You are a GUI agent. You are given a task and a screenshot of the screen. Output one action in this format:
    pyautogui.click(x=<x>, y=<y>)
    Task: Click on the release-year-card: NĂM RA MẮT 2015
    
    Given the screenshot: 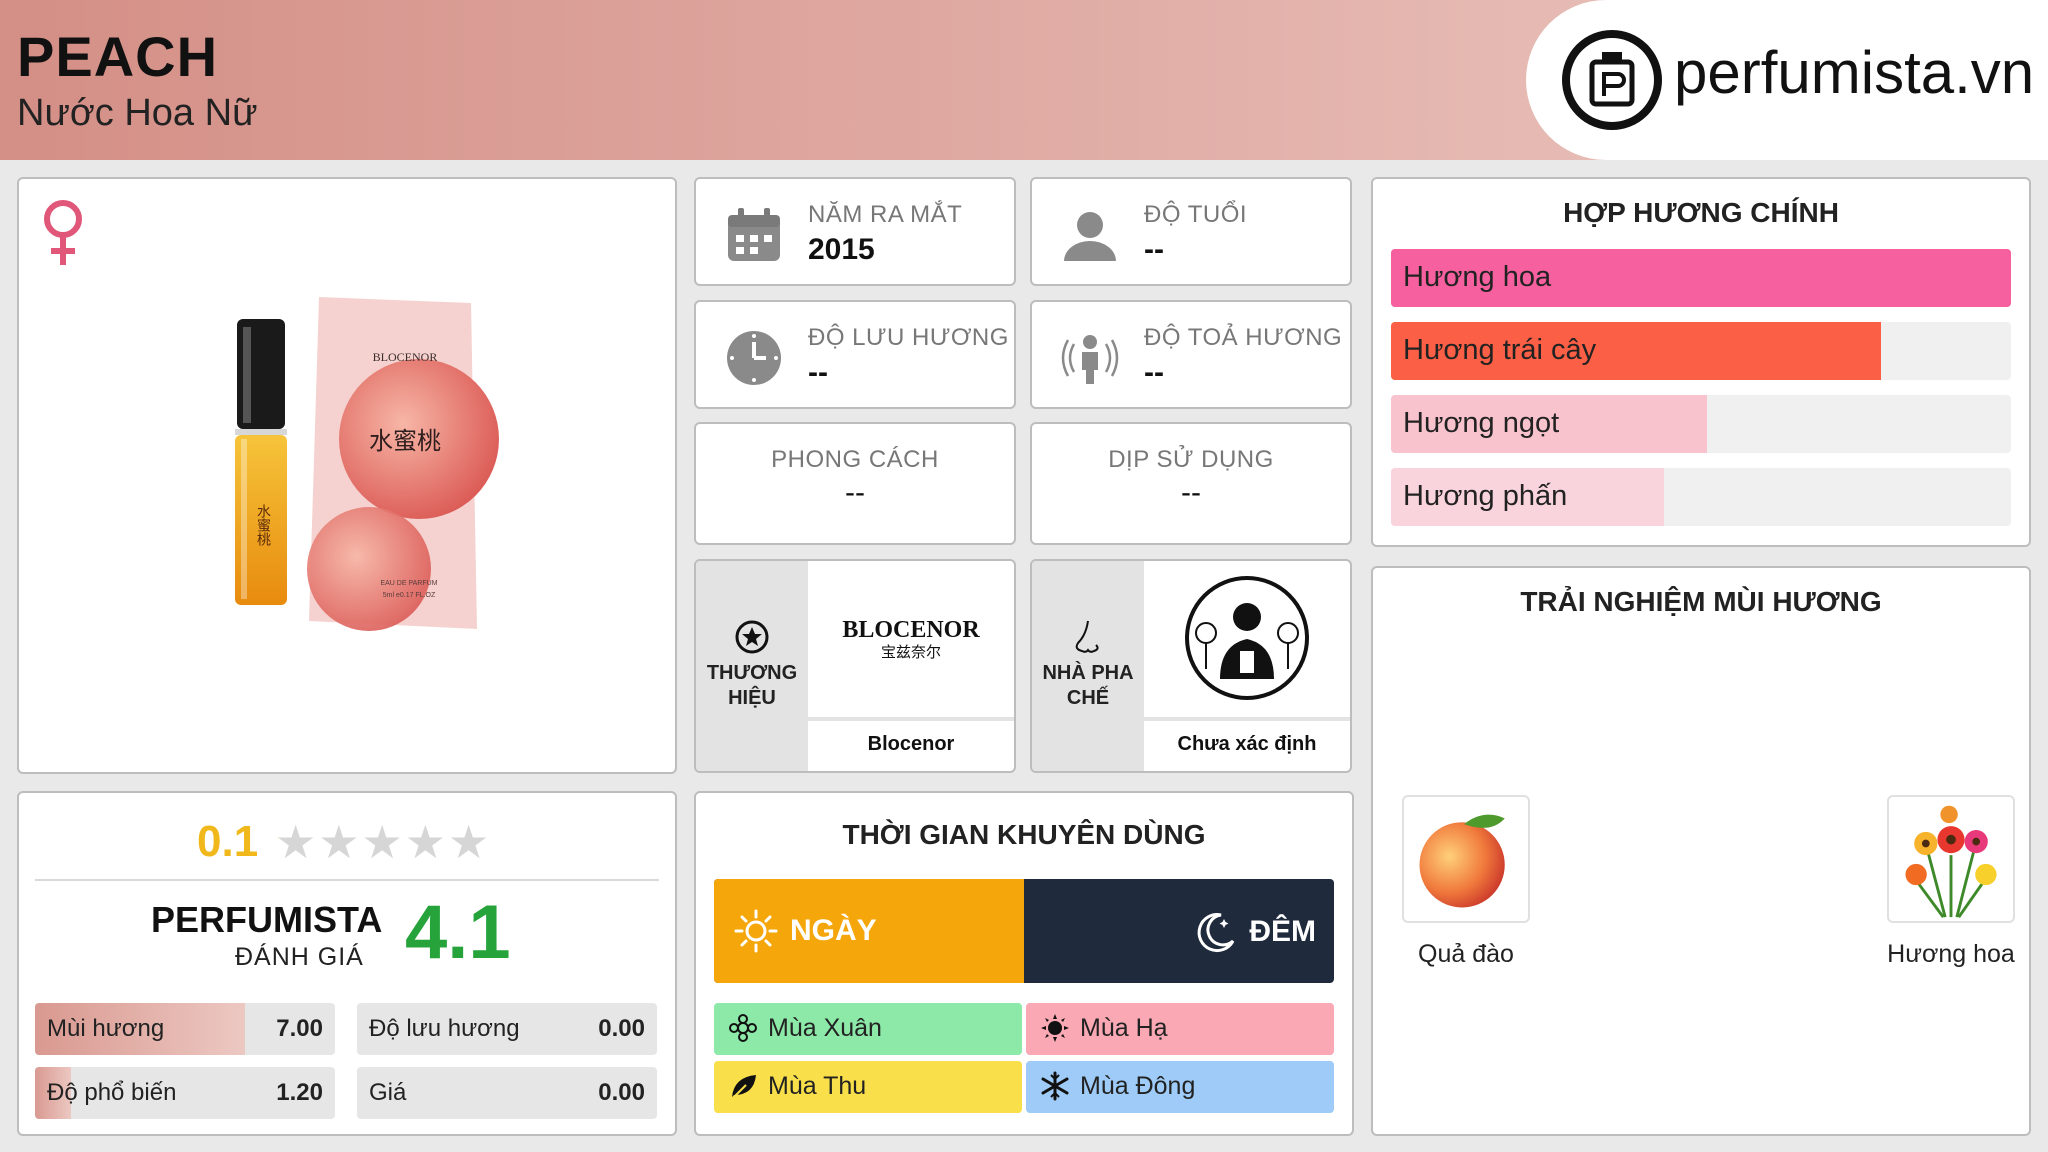 What is the action you would take?
    pyautogui.click(x=855, y=231)
    